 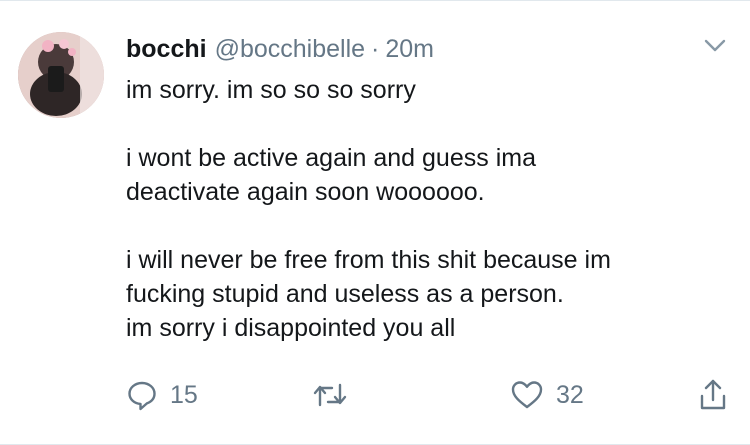 I want to click on reply-icon, so click(x=142, y=396).